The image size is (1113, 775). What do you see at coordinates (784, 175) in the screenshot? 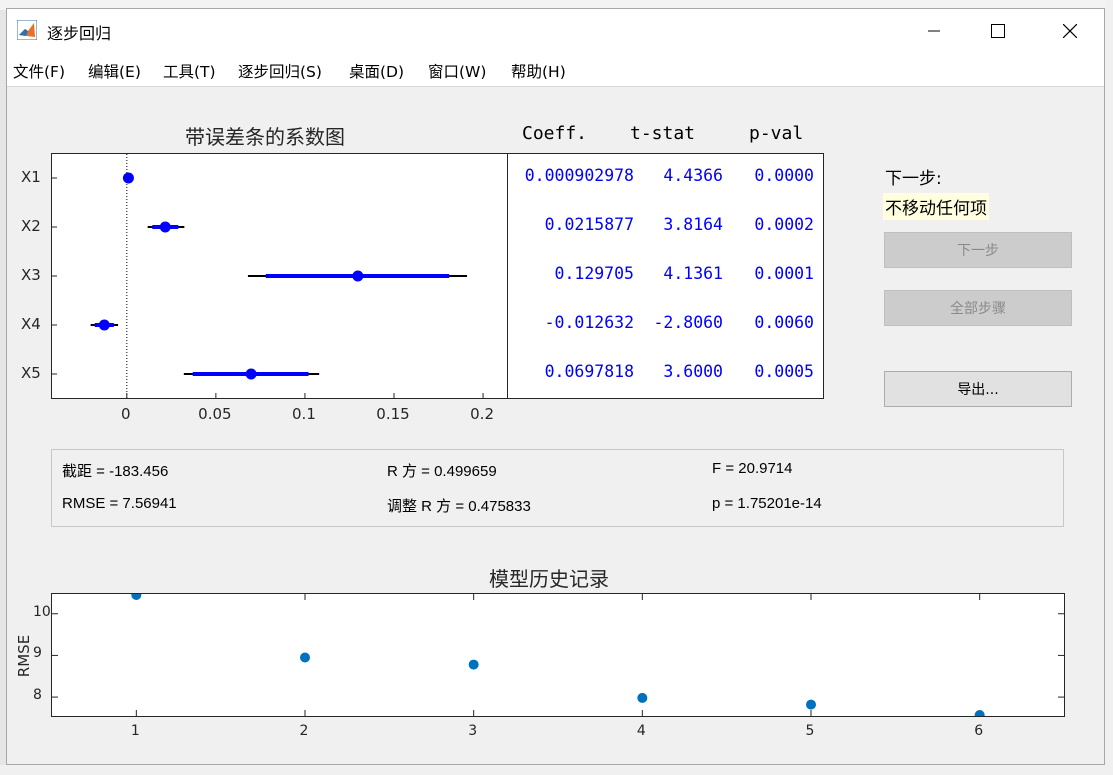
I see `pval-value: 0.0000` at bounding box center [784, 175].